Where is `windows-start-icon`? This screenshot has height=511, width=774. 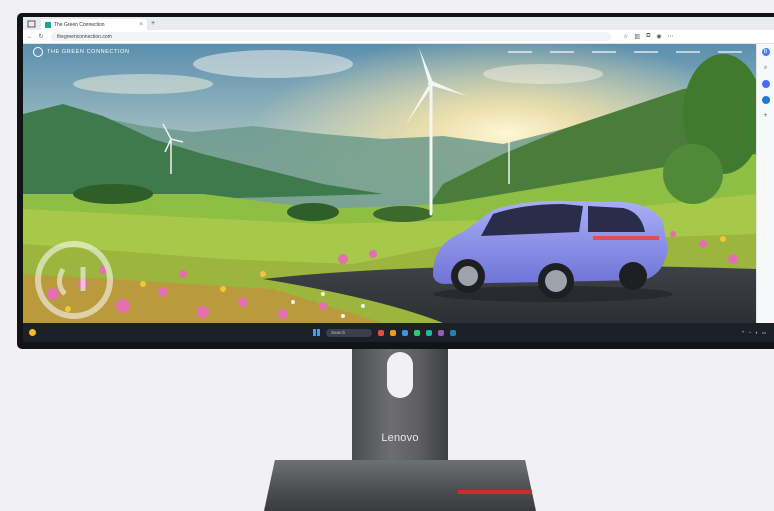
windows-start-icon is located at coordinates (316, 332).